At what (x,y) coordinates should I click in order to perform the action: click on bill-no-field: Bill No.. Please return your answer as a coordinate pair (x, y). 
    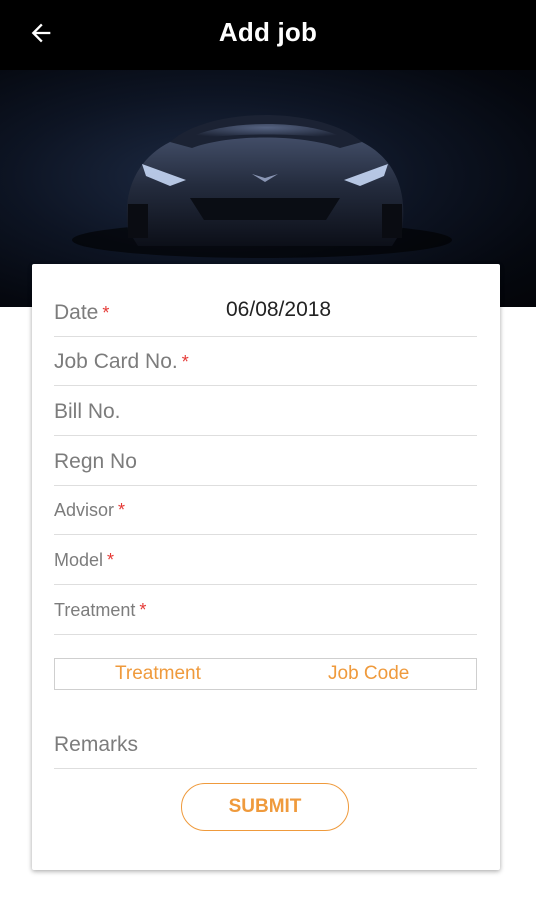
    Looking at the image, I should click on (265, 411).